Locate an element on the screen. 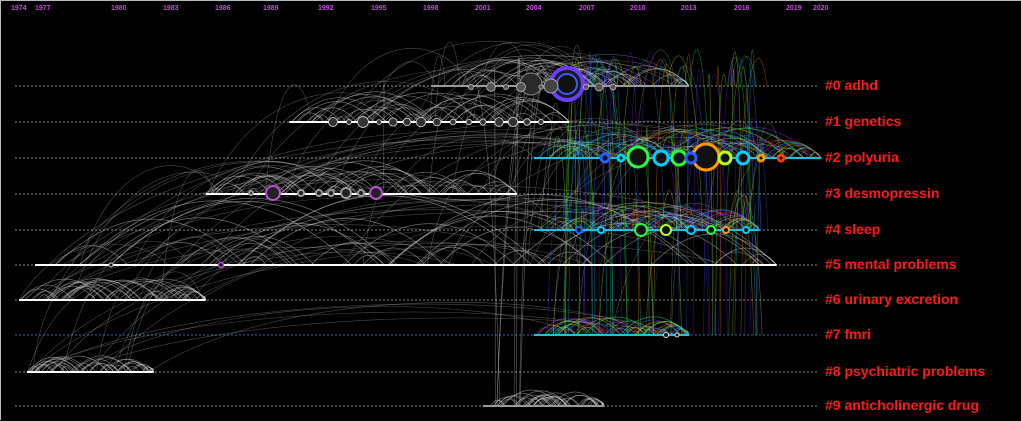  year-tick-label: 2007 is located at coordinates (587, 8).